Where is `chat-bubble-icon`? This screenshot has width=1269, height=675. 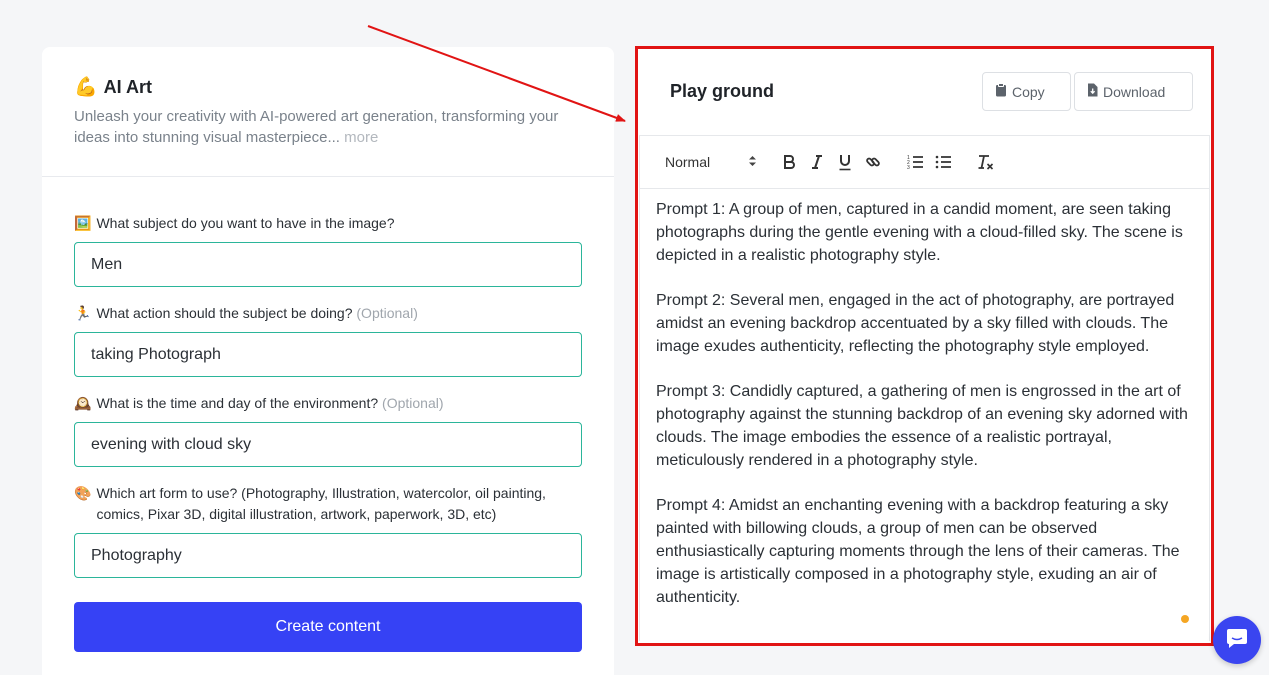
chat-bubble-icon is located at coordinates (1237, 640).